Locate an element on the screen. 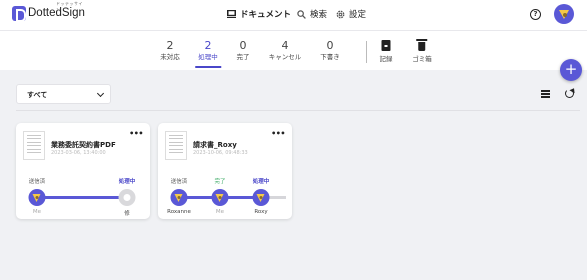 The height and width of the screenshot is (280, 587). avatar-dot is located at coordinates (565, 15).